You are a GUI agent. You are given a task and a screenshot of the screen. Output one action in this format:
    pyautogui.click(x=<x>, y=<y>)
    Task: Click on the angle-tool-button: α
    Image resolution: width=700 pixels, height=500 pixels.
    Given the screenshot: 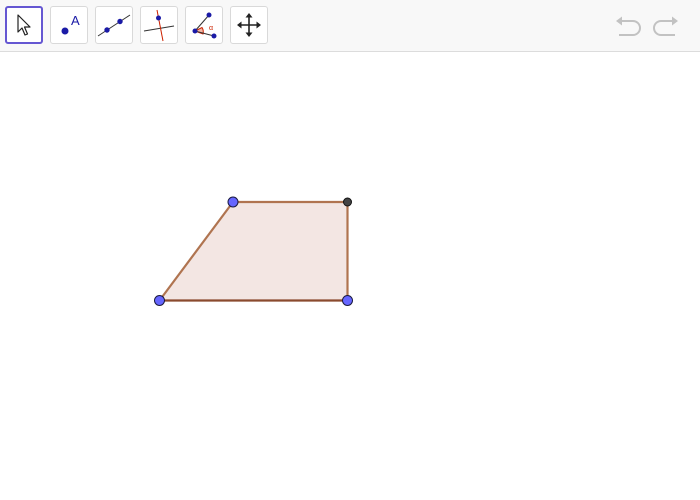 What is the action you would take?
    pyautogui.click(x=204, y=25)
    